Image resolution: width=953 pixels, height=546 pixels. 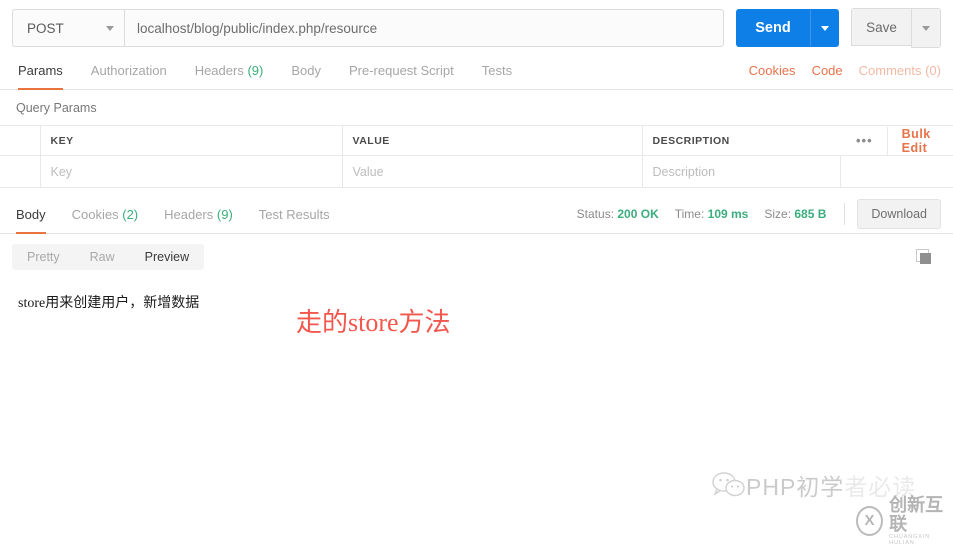 I want to click on size-badge: Size: 685 B, so click(x=795, y=214).